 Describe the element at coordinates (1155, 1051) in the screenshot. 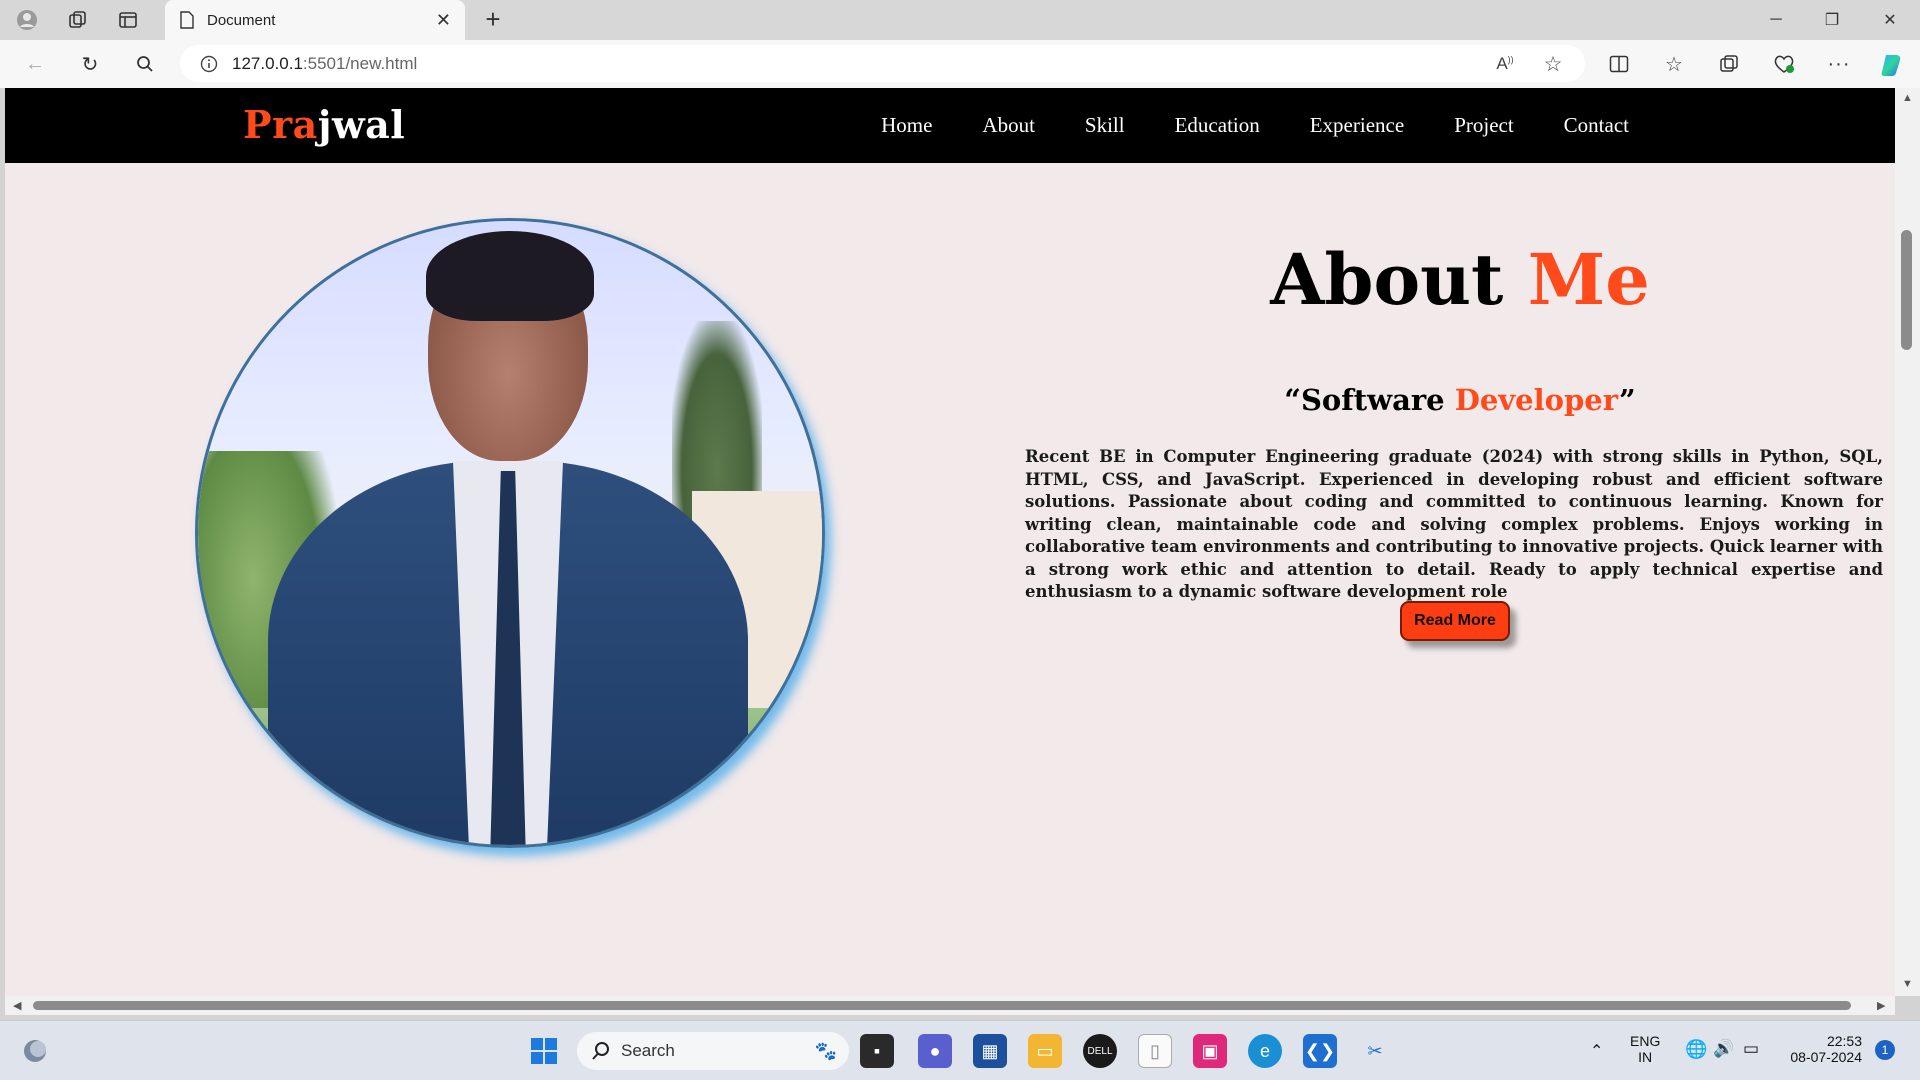

I see `notepad-icon: ▯` at that location.